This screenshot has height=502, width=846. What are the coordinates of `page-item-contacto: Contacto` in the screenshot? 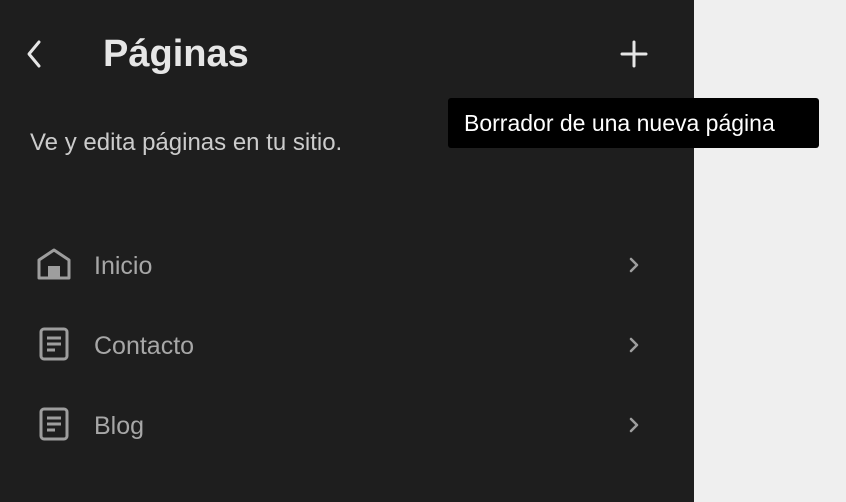 It's located at (347, 346).